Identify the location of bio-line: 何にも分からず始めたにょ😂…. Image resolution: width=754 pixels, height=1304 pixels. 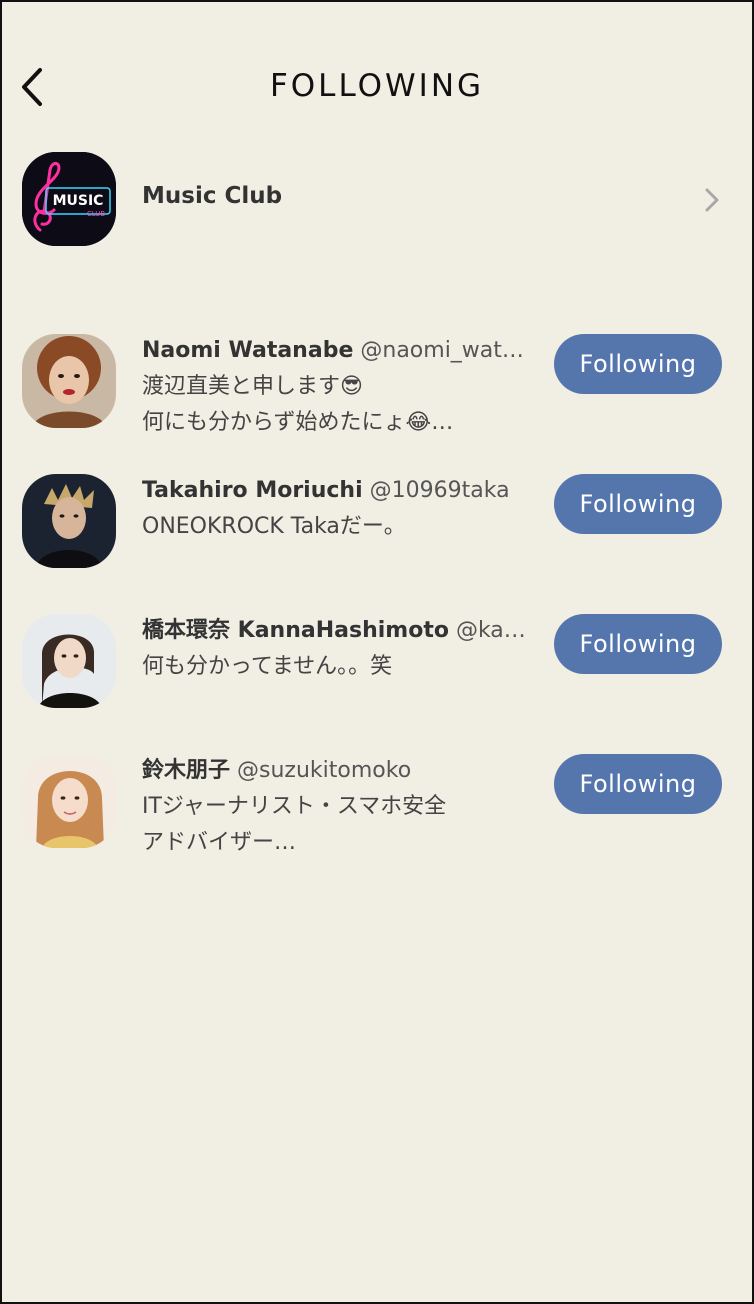
(298, 422).